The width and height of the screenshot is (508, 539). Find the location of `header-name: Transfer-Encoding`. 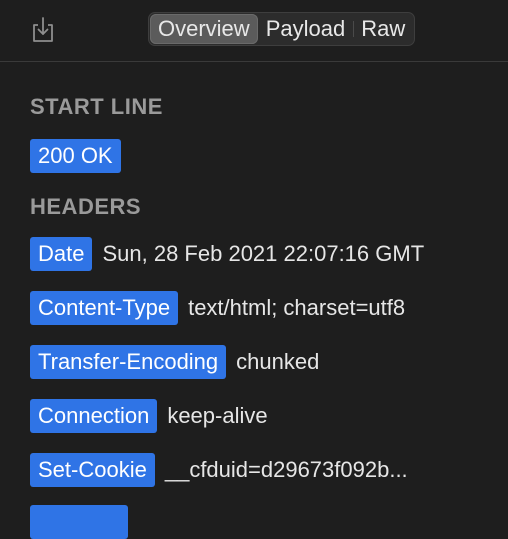

header-name: Transfer-Encoding is located at coordinates (128, 362).